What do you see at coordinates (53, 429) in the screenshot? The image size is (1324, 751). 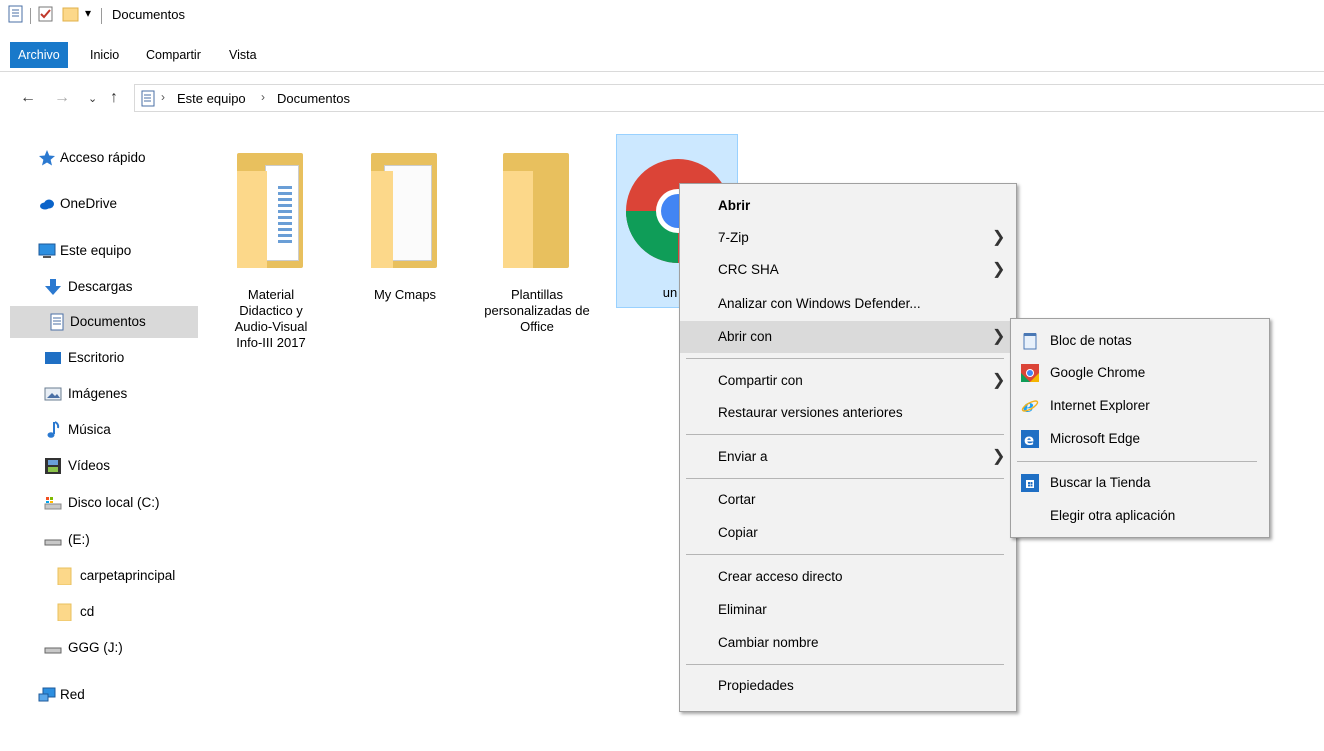 I see `music-note-icon` at bounding box center [53, 429].